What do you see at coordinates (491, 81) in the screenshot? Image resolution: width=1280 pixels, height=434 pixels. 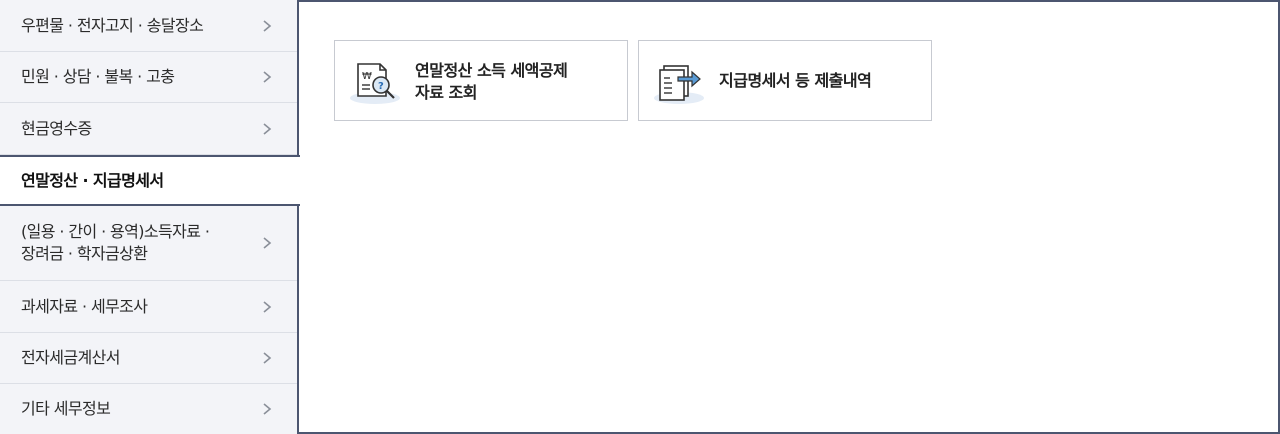 I see `card-label: 연말정산 소득 세액공제 자료 조회` at bounding box center [491, 81].